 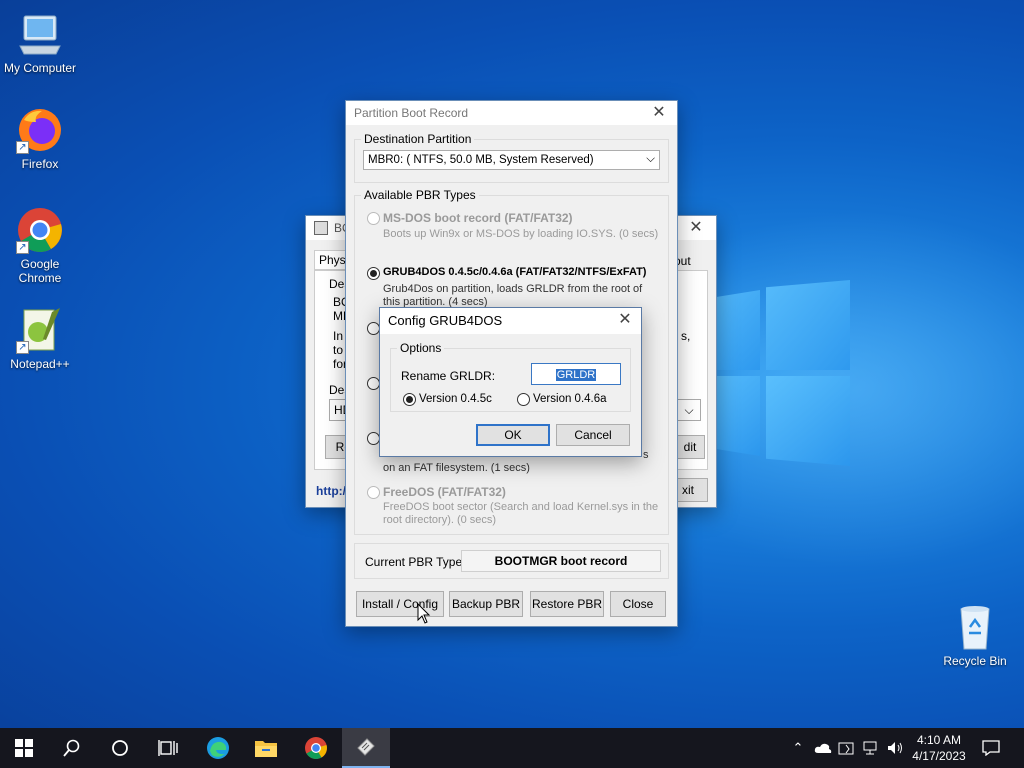 I want to click on current-pbr-group: Current PBR Type: BOOTMGR boot record, so click(x=511, y=561).